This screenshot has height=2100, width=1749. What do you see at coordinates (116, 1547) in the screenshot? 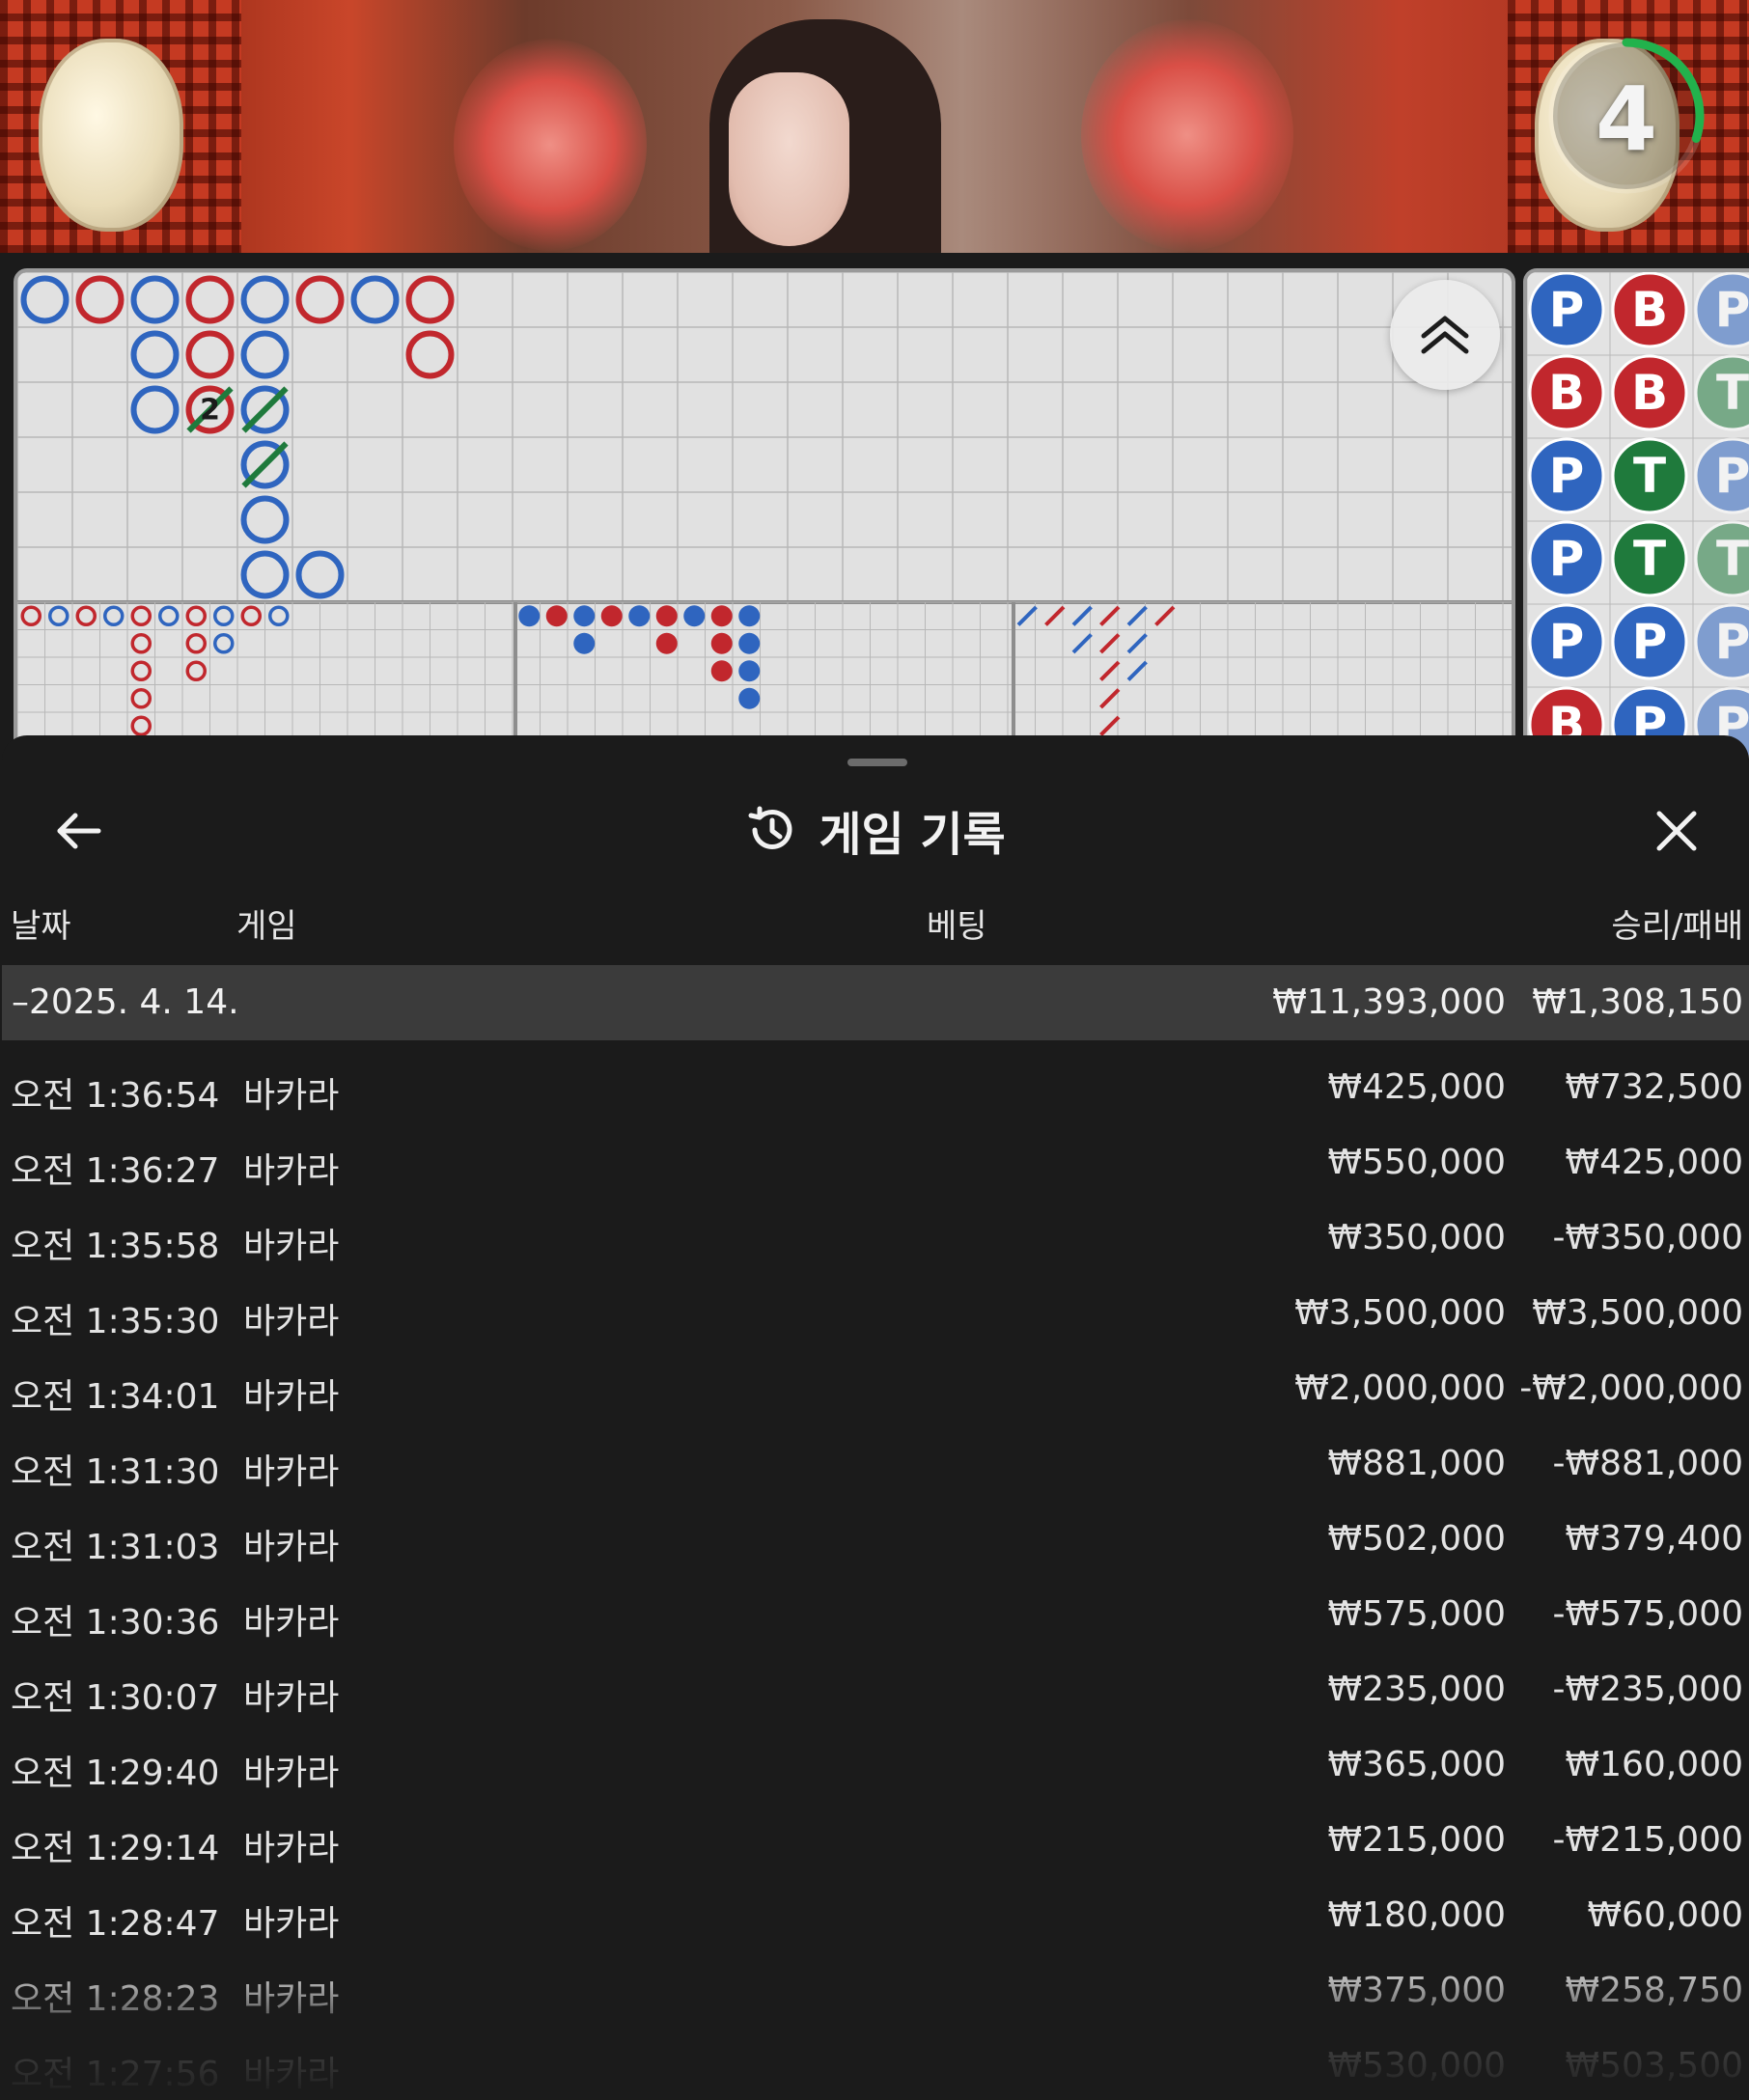
I see `row-time: 오전 1:31:03` at bounding box center [116, 1547].